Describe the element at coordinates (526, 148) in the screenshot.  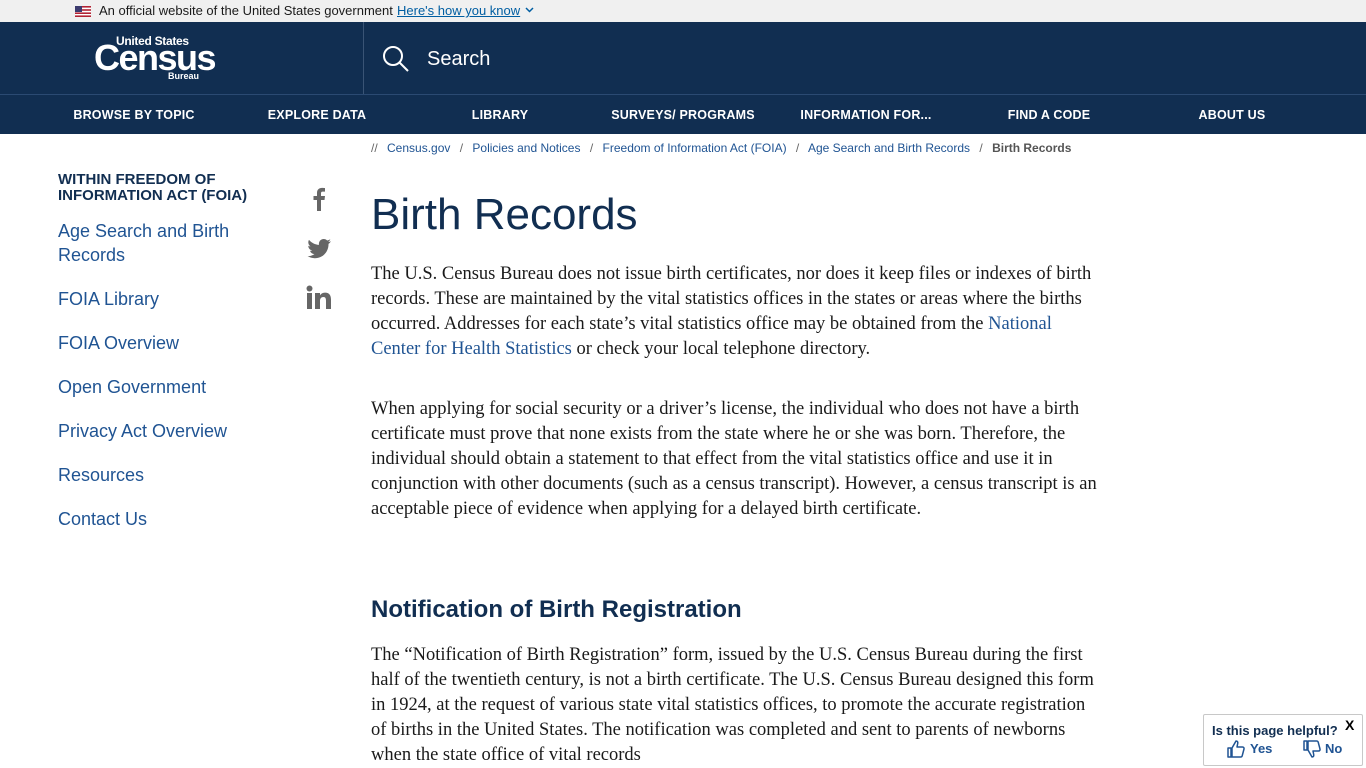
I see `breadcrumb-policies: Policies and Notices` at that location.